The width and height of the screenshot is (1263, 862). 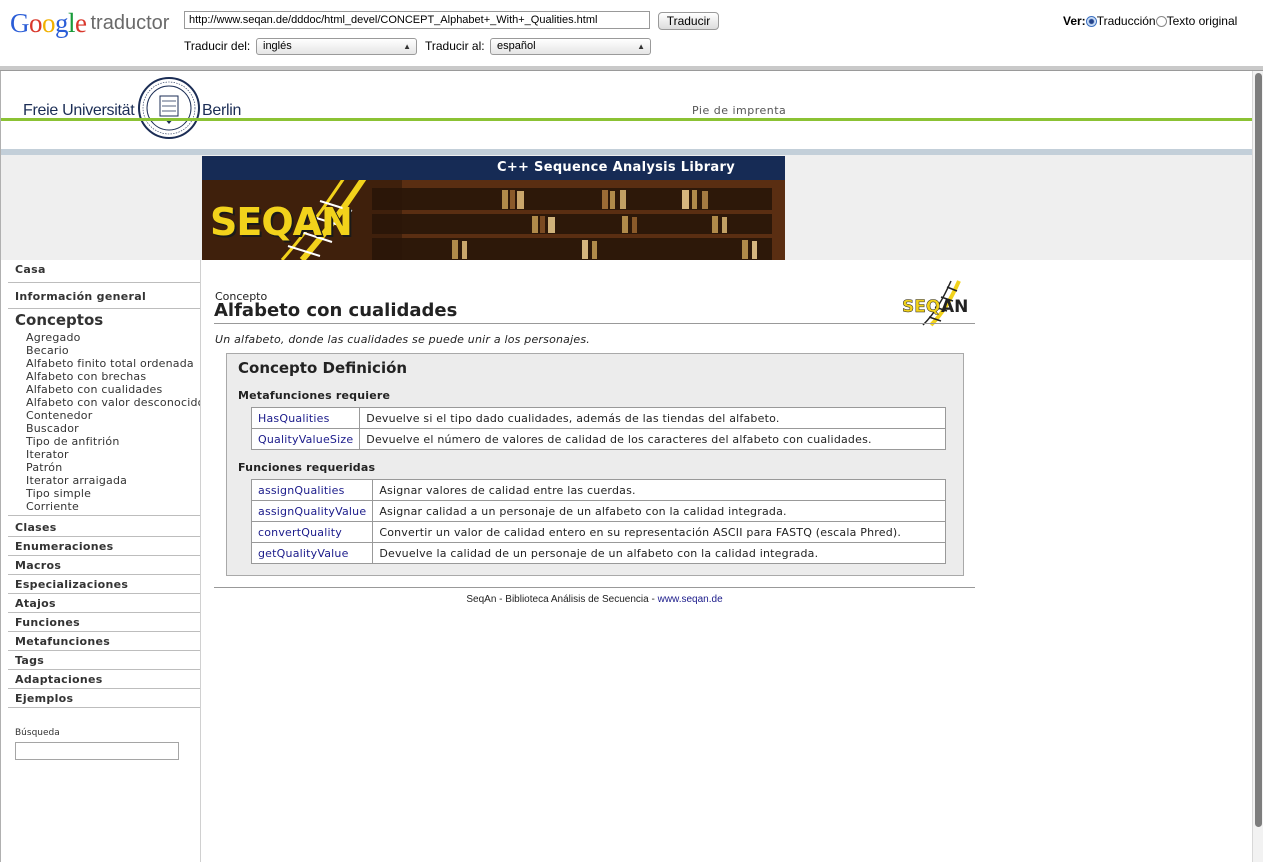 I want to click on nav-adaptions: Adaptaciones, so click(x=59, y=679).